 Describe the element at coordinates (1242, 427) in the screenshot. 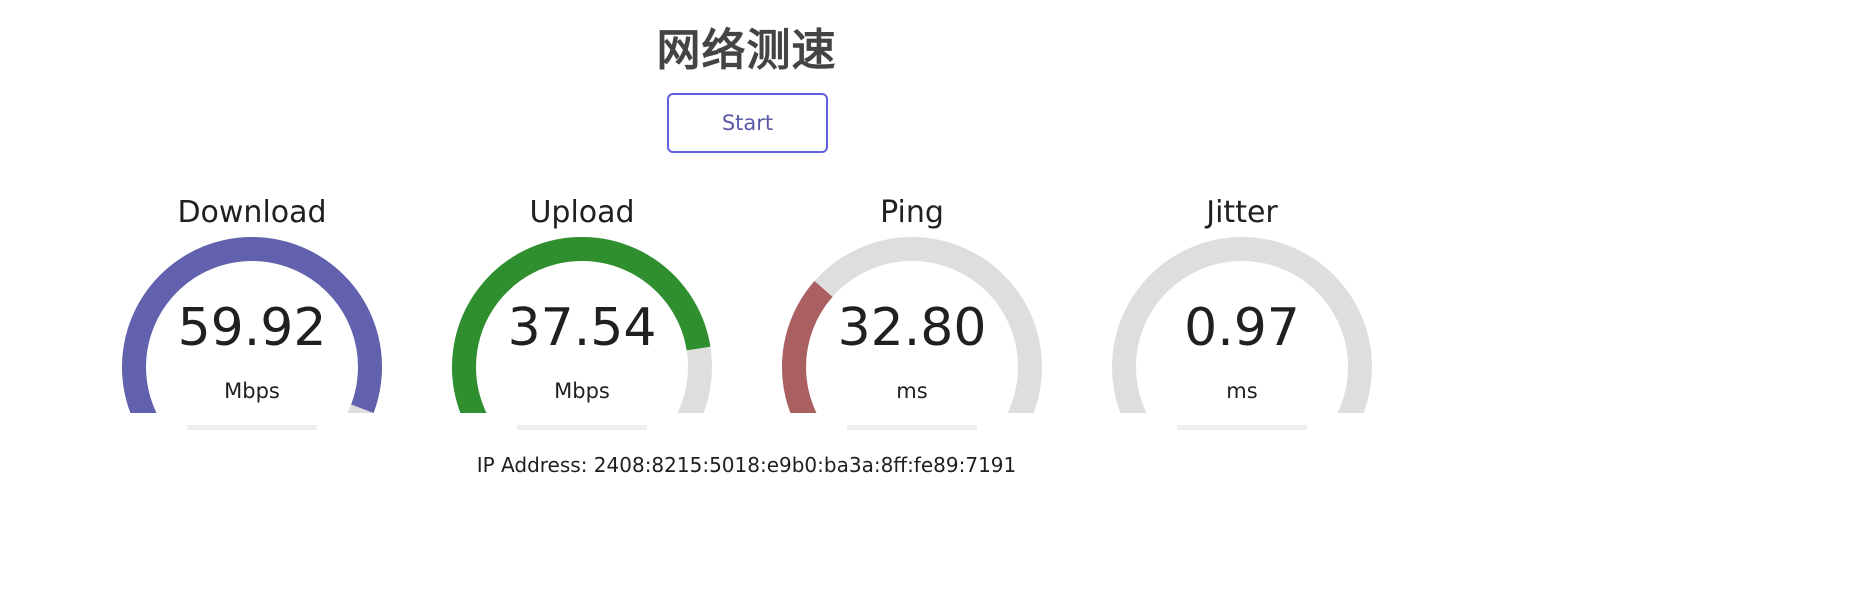

I see `gauge-progress-jitter` at that location.